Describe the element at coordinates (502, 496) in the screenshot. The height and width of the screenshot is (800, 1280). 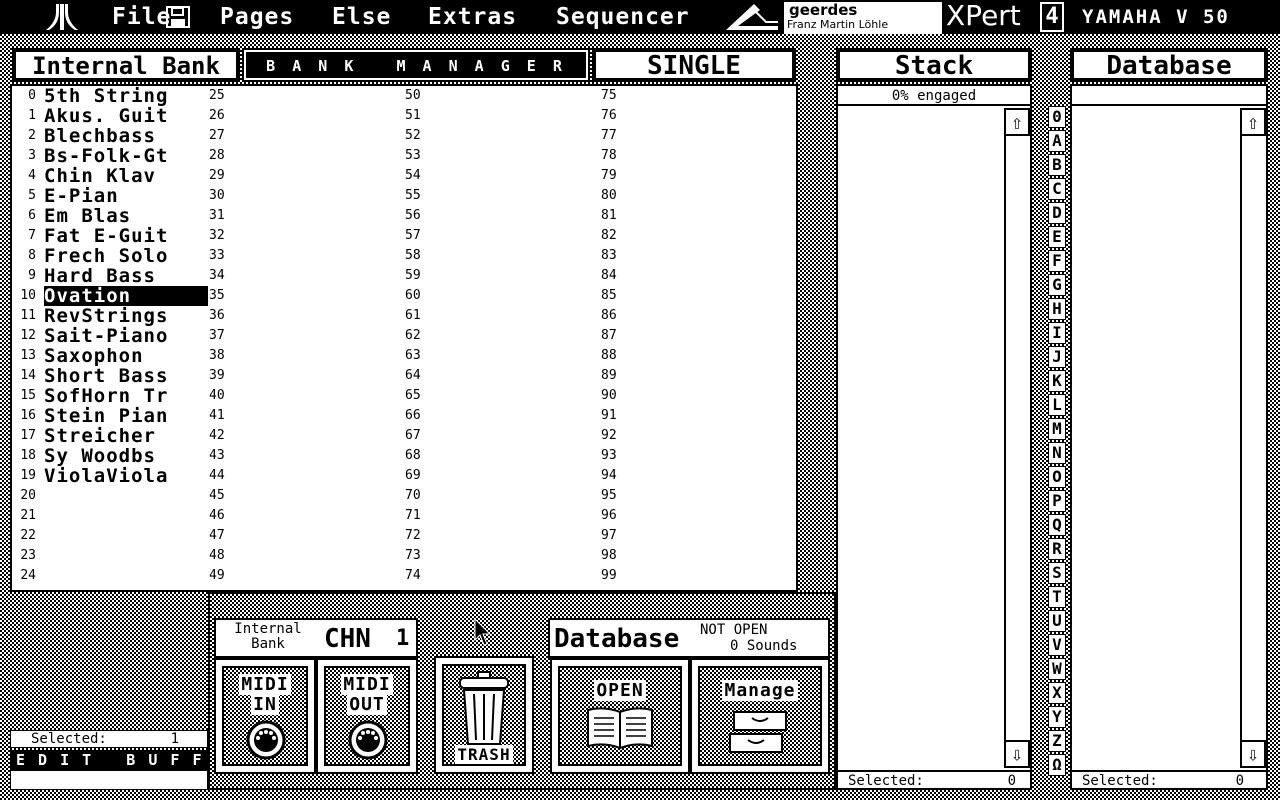
I see `bank-slot: 70` at that location.